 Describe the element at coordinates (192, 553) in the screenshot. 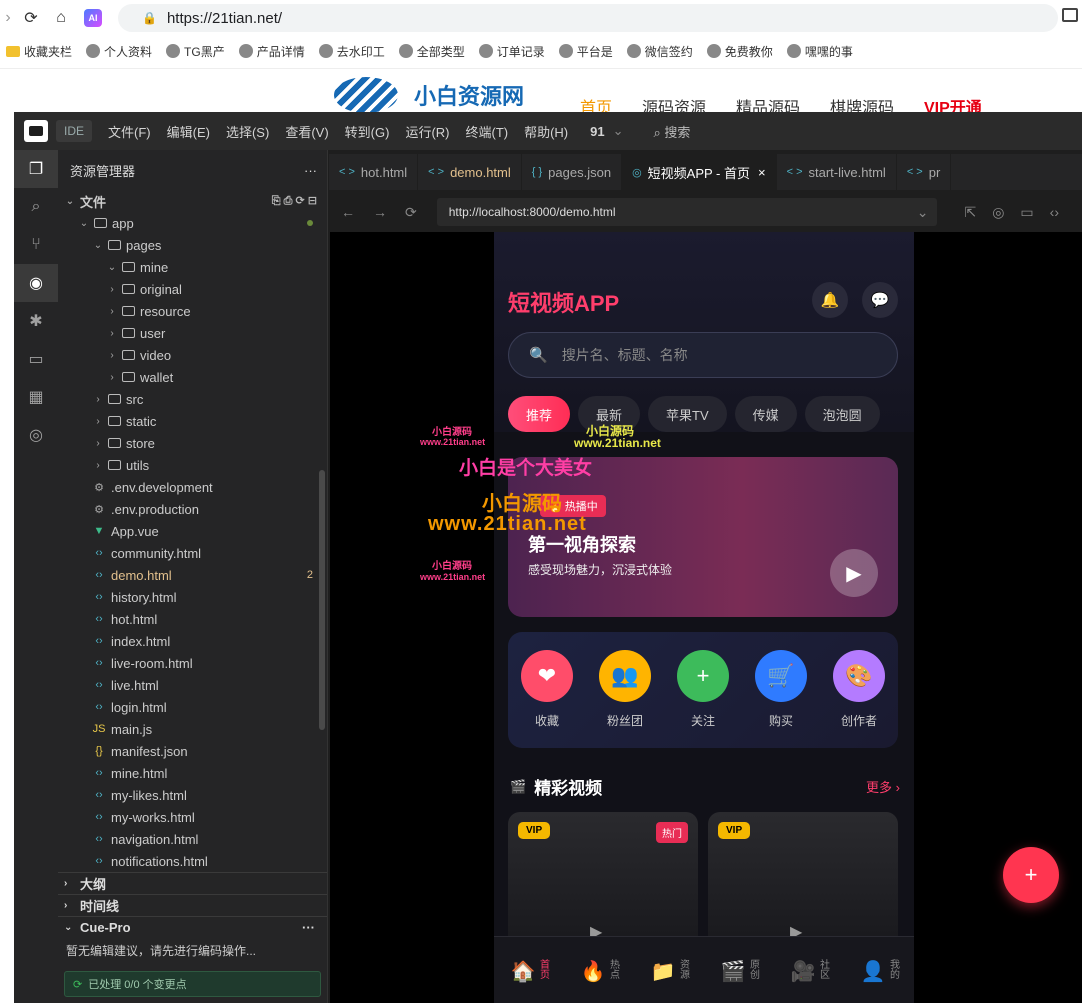

I see `tree-item: ‹› community.html` at that location.